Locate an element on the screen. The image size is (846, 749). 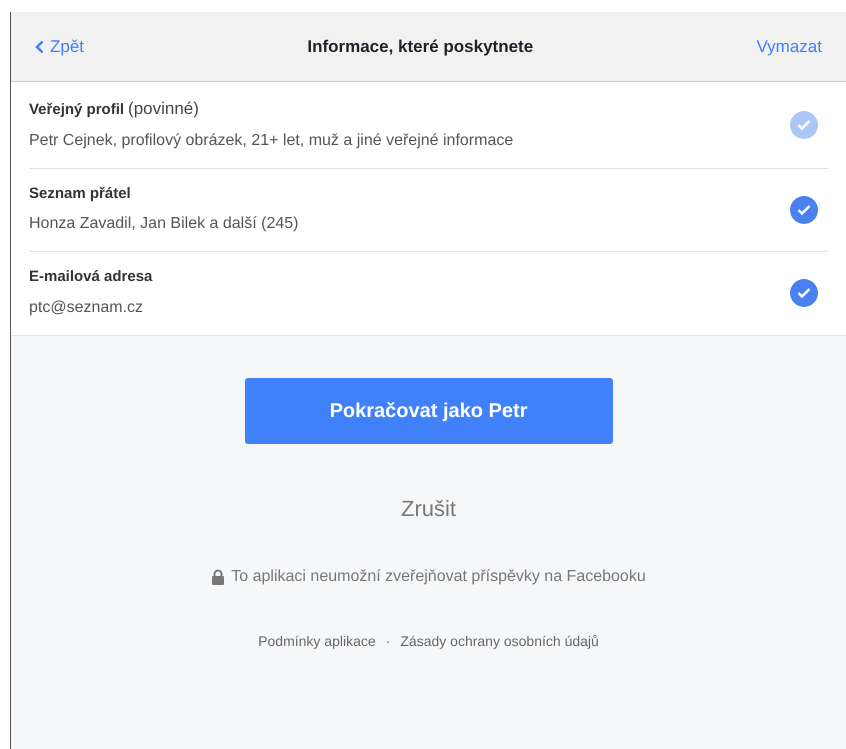
item-title: Veřejný profil is located at coordinates (76, 110).